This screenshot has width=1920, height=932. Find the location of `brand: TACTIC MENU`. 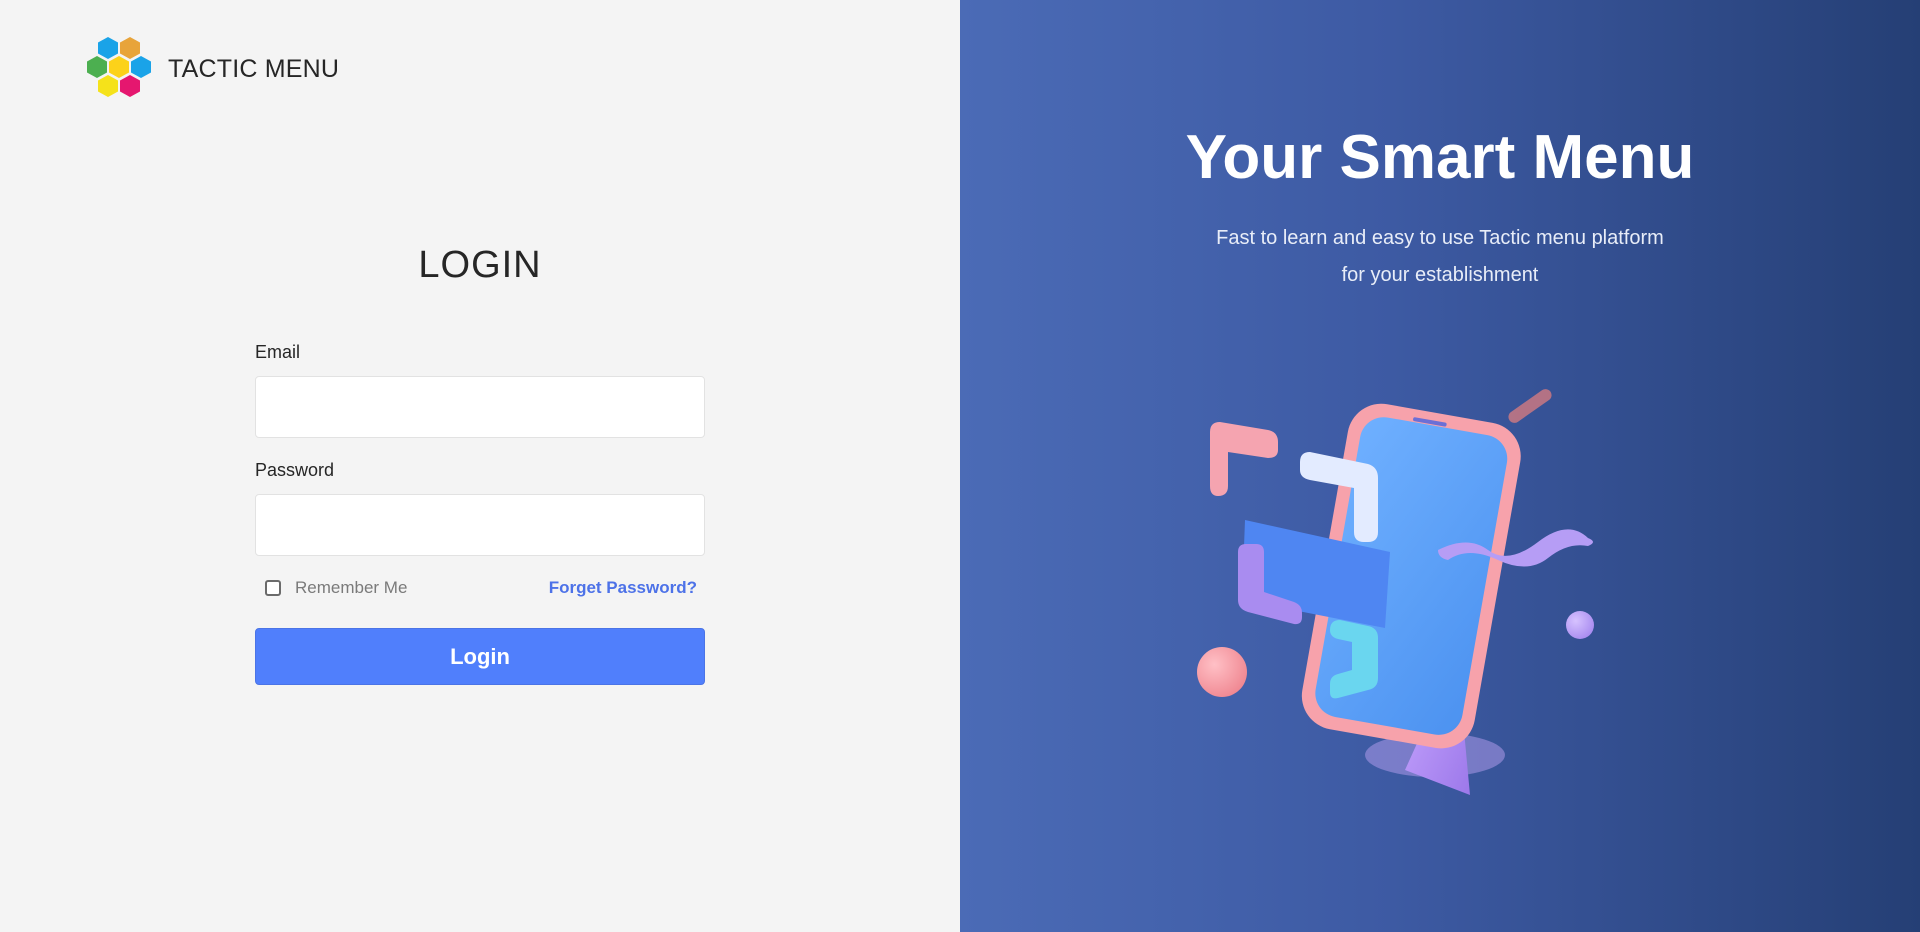

brand: TACTIC MENU is located at coordinates (212, 69).